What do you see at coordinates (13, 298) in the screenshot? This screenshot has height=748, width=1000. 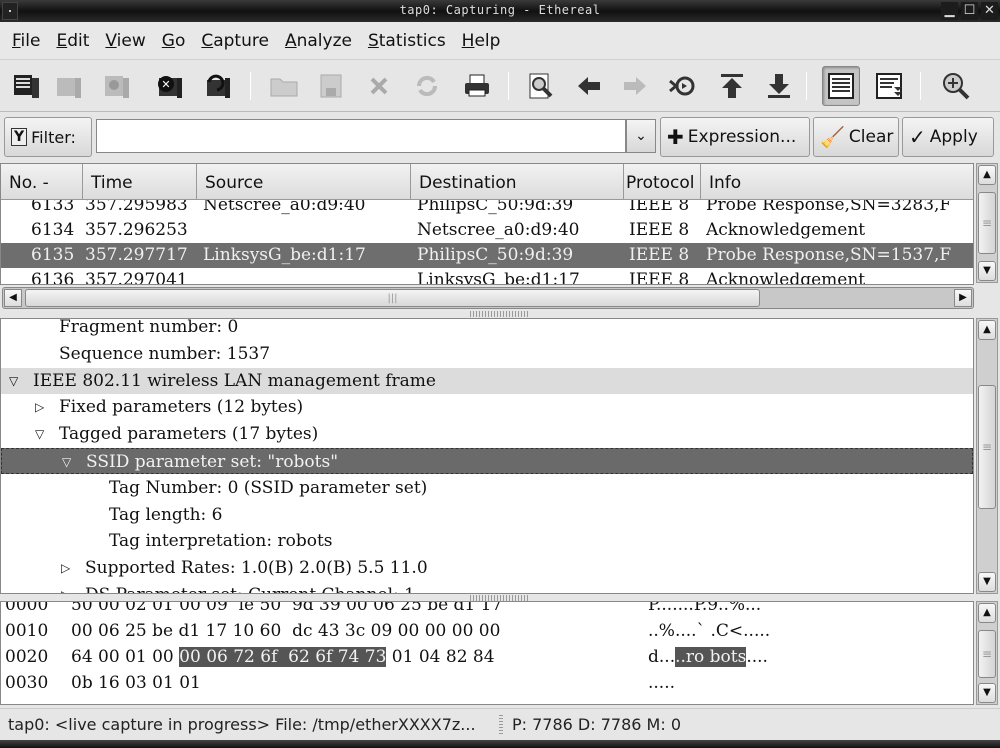 I see `scroll-left-button: ◀` at bounding box center [13, 298].